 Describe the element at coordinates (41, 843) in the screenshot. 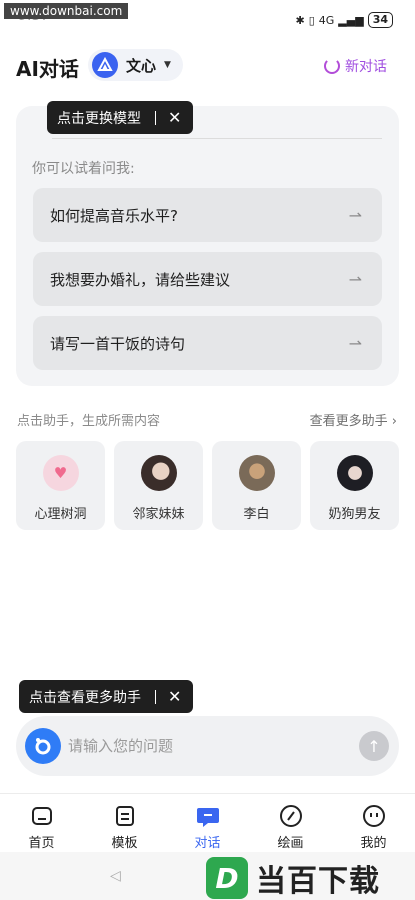

I see `tab-label: 首页` at that location.